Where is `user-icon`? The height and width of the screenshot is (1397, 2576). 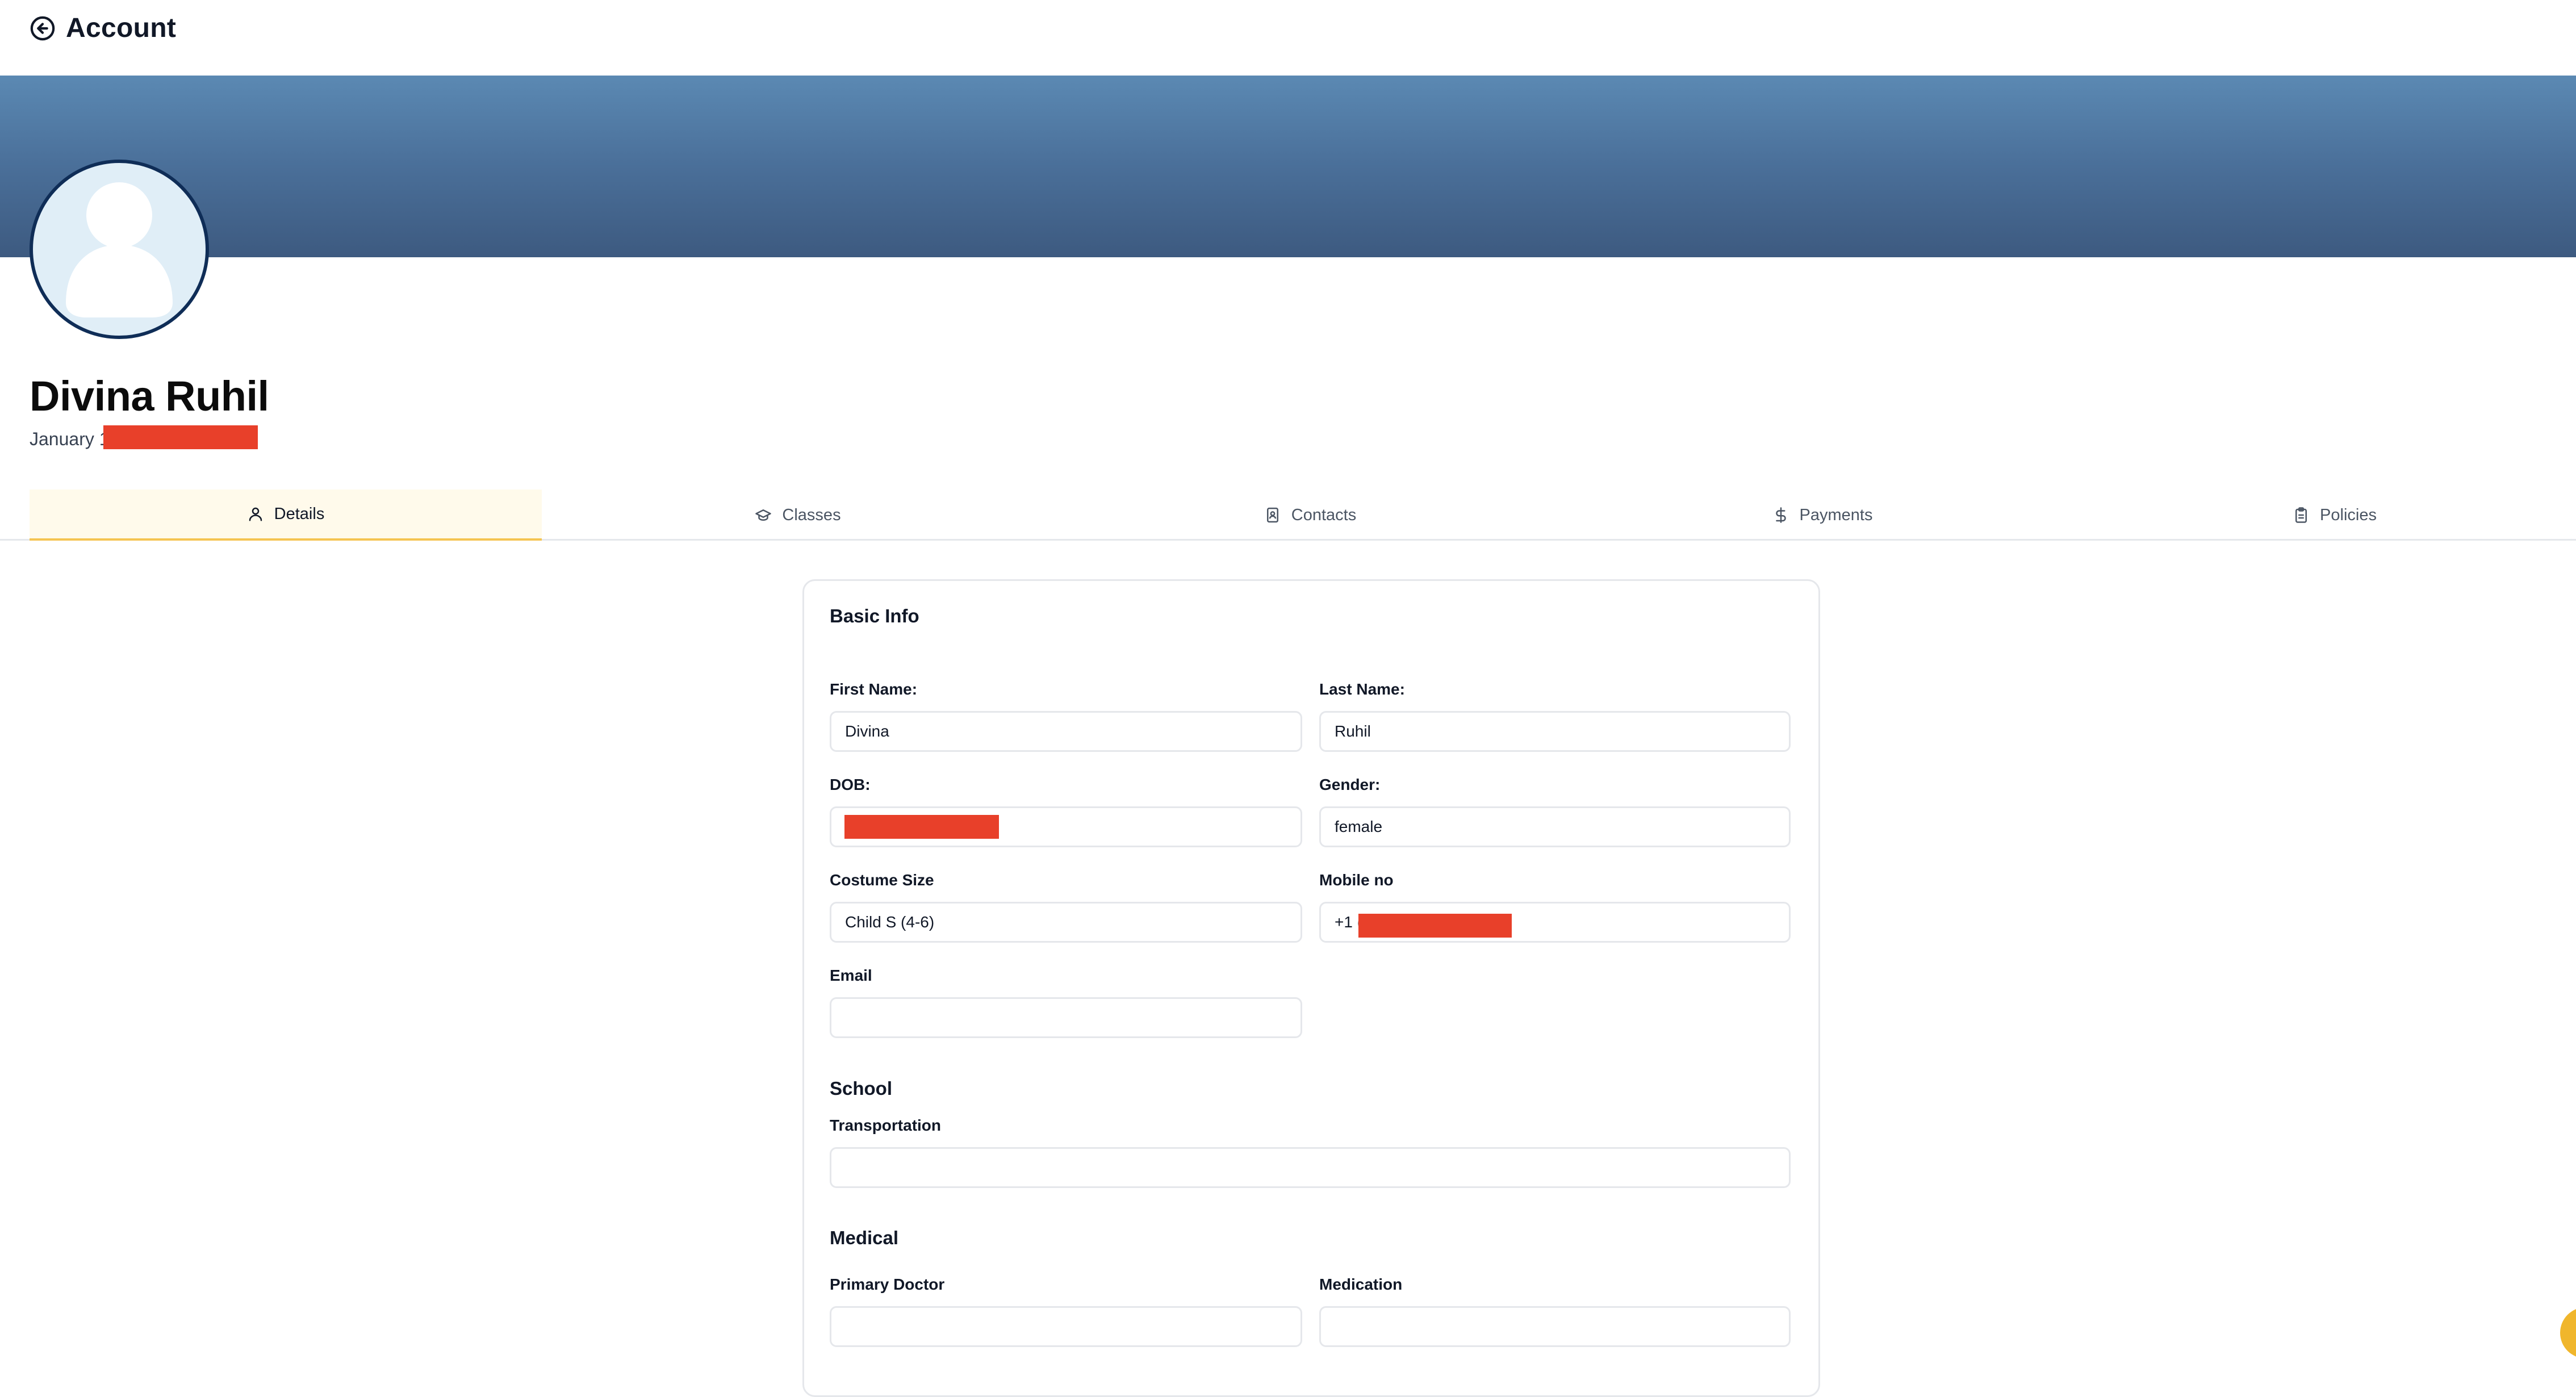
user-icon is located at coordinates (255, 514).